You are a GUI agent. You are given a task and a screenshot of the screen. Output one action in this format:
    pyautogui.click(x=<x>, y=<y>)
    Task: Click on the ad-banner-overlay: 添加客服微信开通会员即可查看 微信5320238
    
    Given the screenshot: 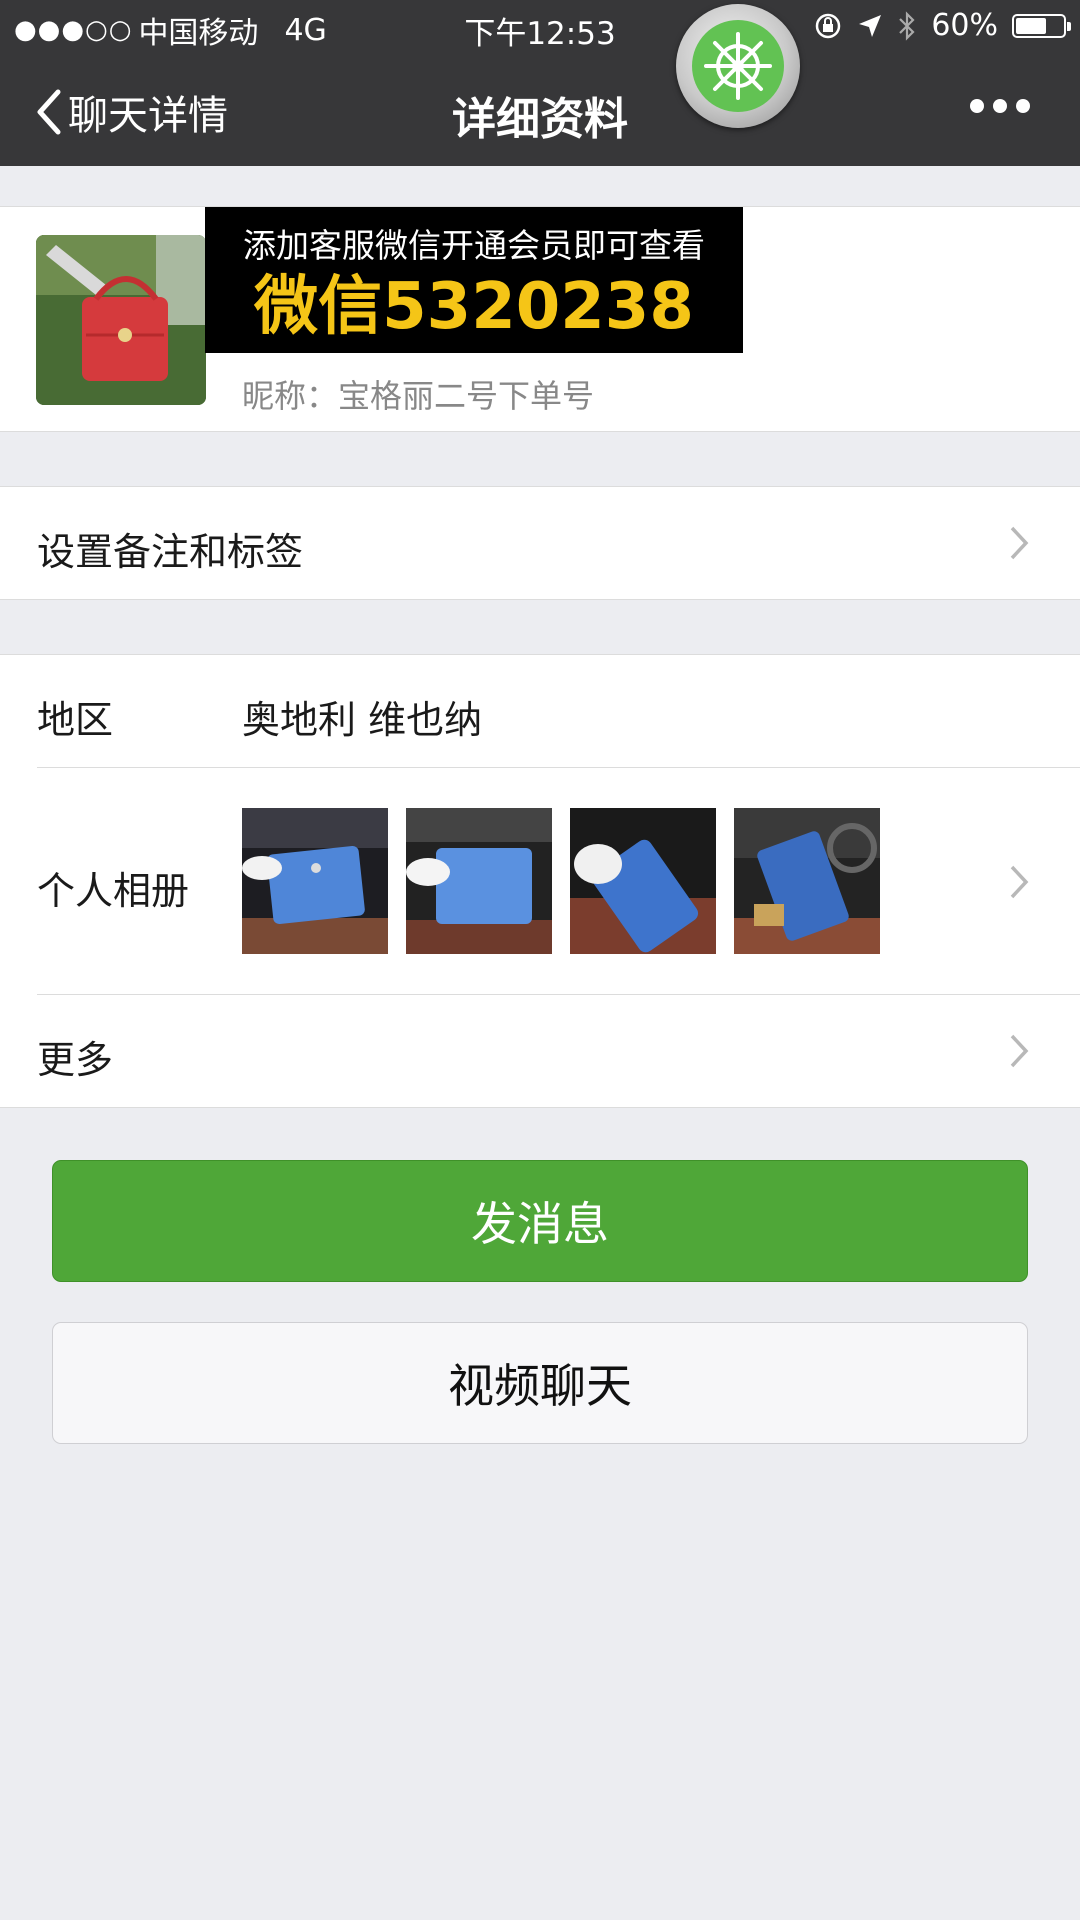 What is the action you would take?
    pyautogui.click(x=474, y=280)
    